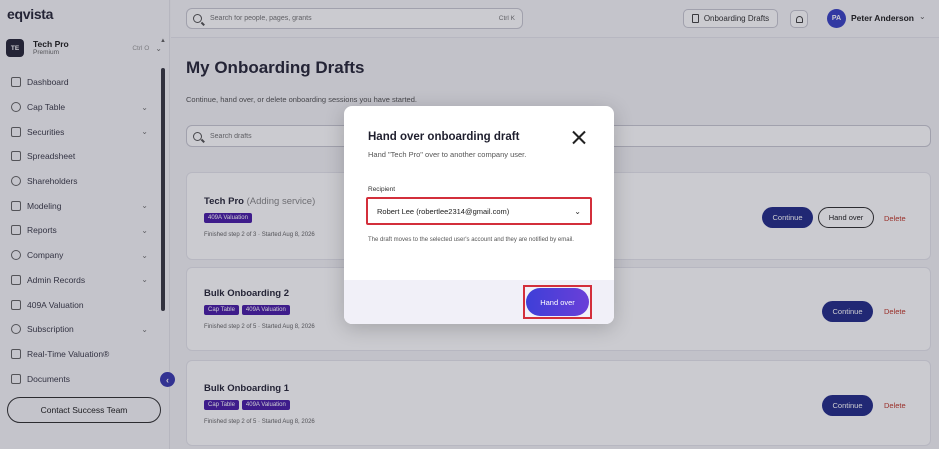 The height and width of the screenshot is (449, 939). What do you see at coordinates (444, 137) in the screenshot?
I see `dialog-title: Hand over onboarding draft` at bounding box center [444, 137].